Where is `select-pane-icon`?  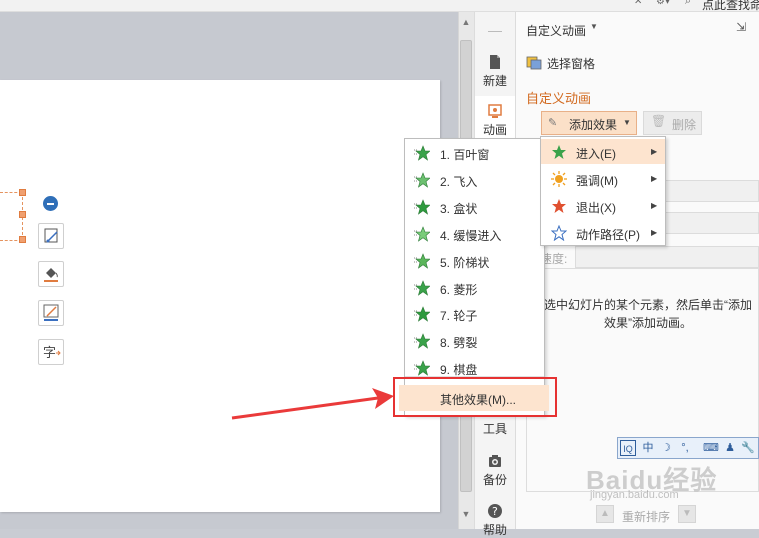 select-pane-icon is located at coordinates (534, 62).